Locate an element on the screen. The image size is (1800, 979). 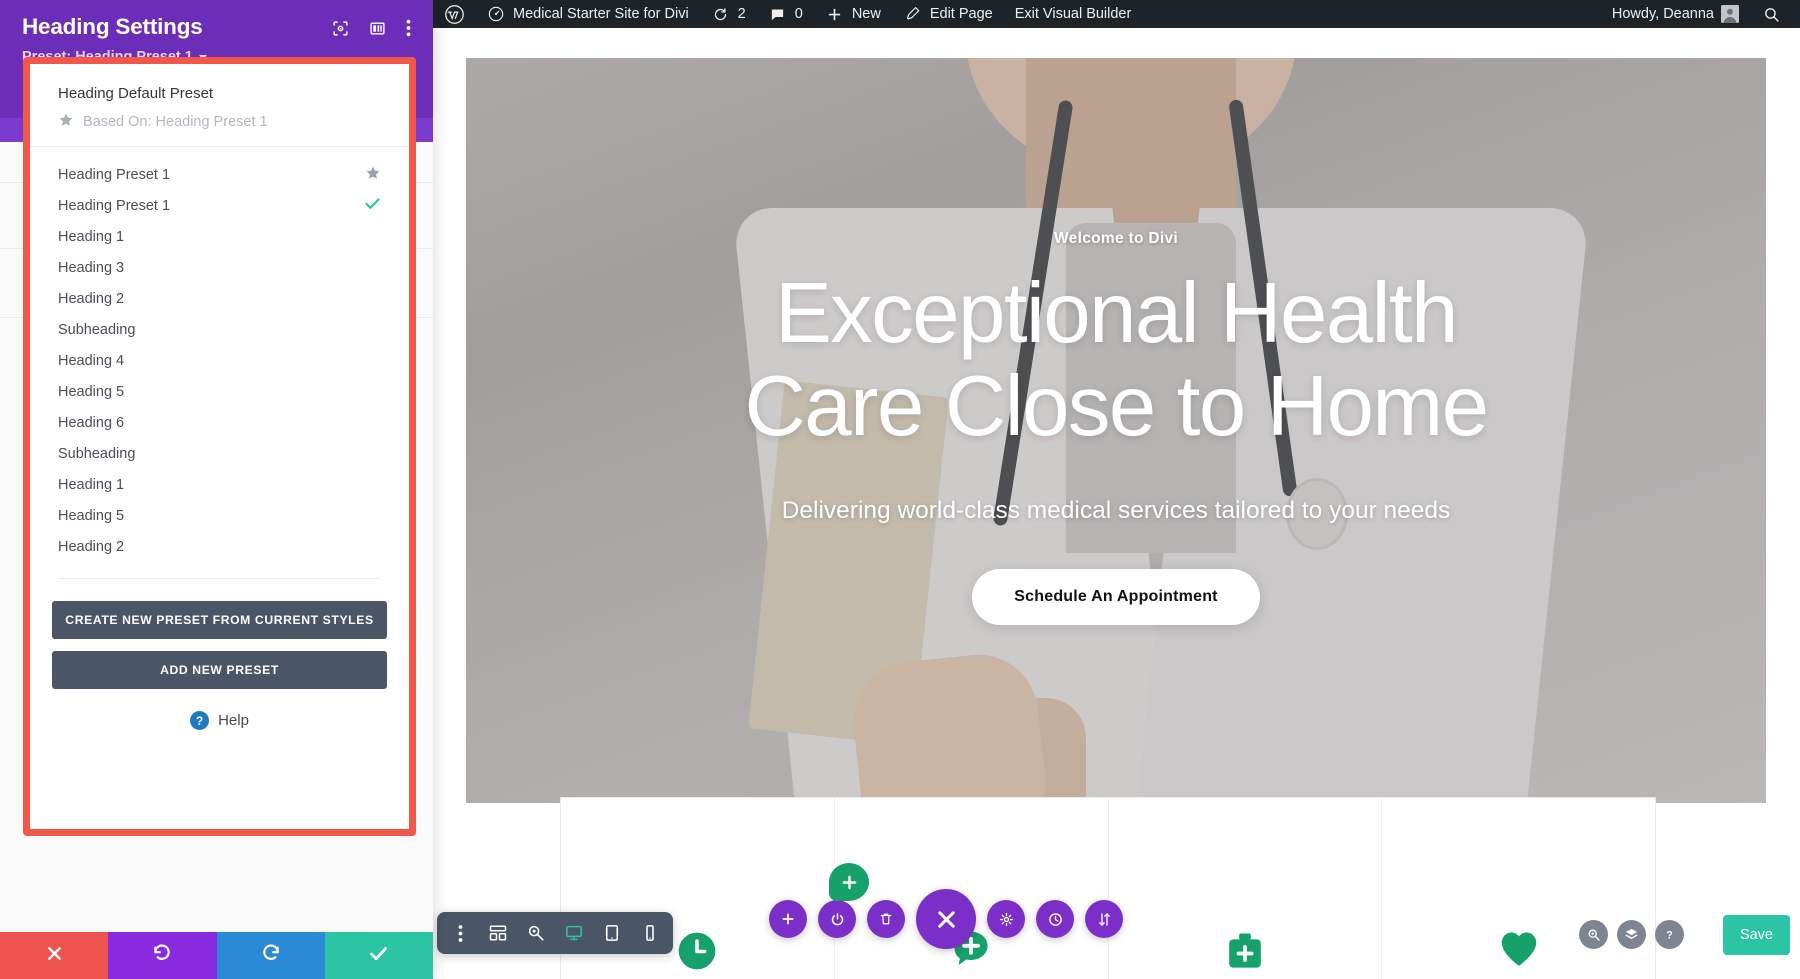
panel-header-icons is located at coordinates (371, 25).